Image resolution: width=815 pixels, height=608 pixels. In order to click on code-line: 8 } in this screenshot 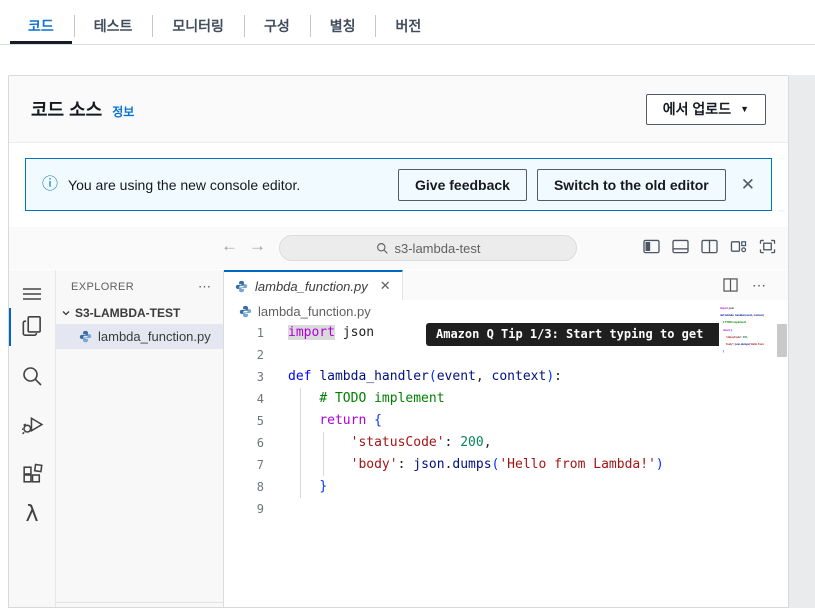, I will do `click(292, 486)`.